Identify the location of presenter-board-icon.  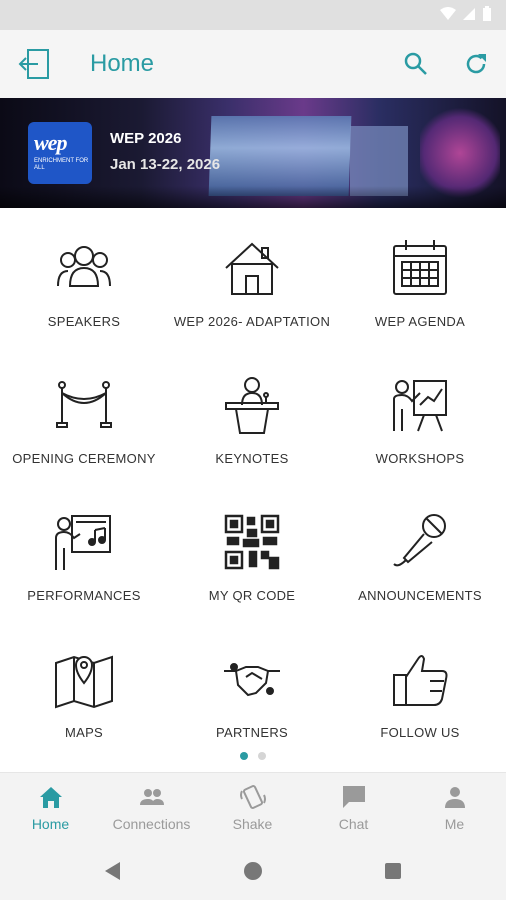
(420, 406).